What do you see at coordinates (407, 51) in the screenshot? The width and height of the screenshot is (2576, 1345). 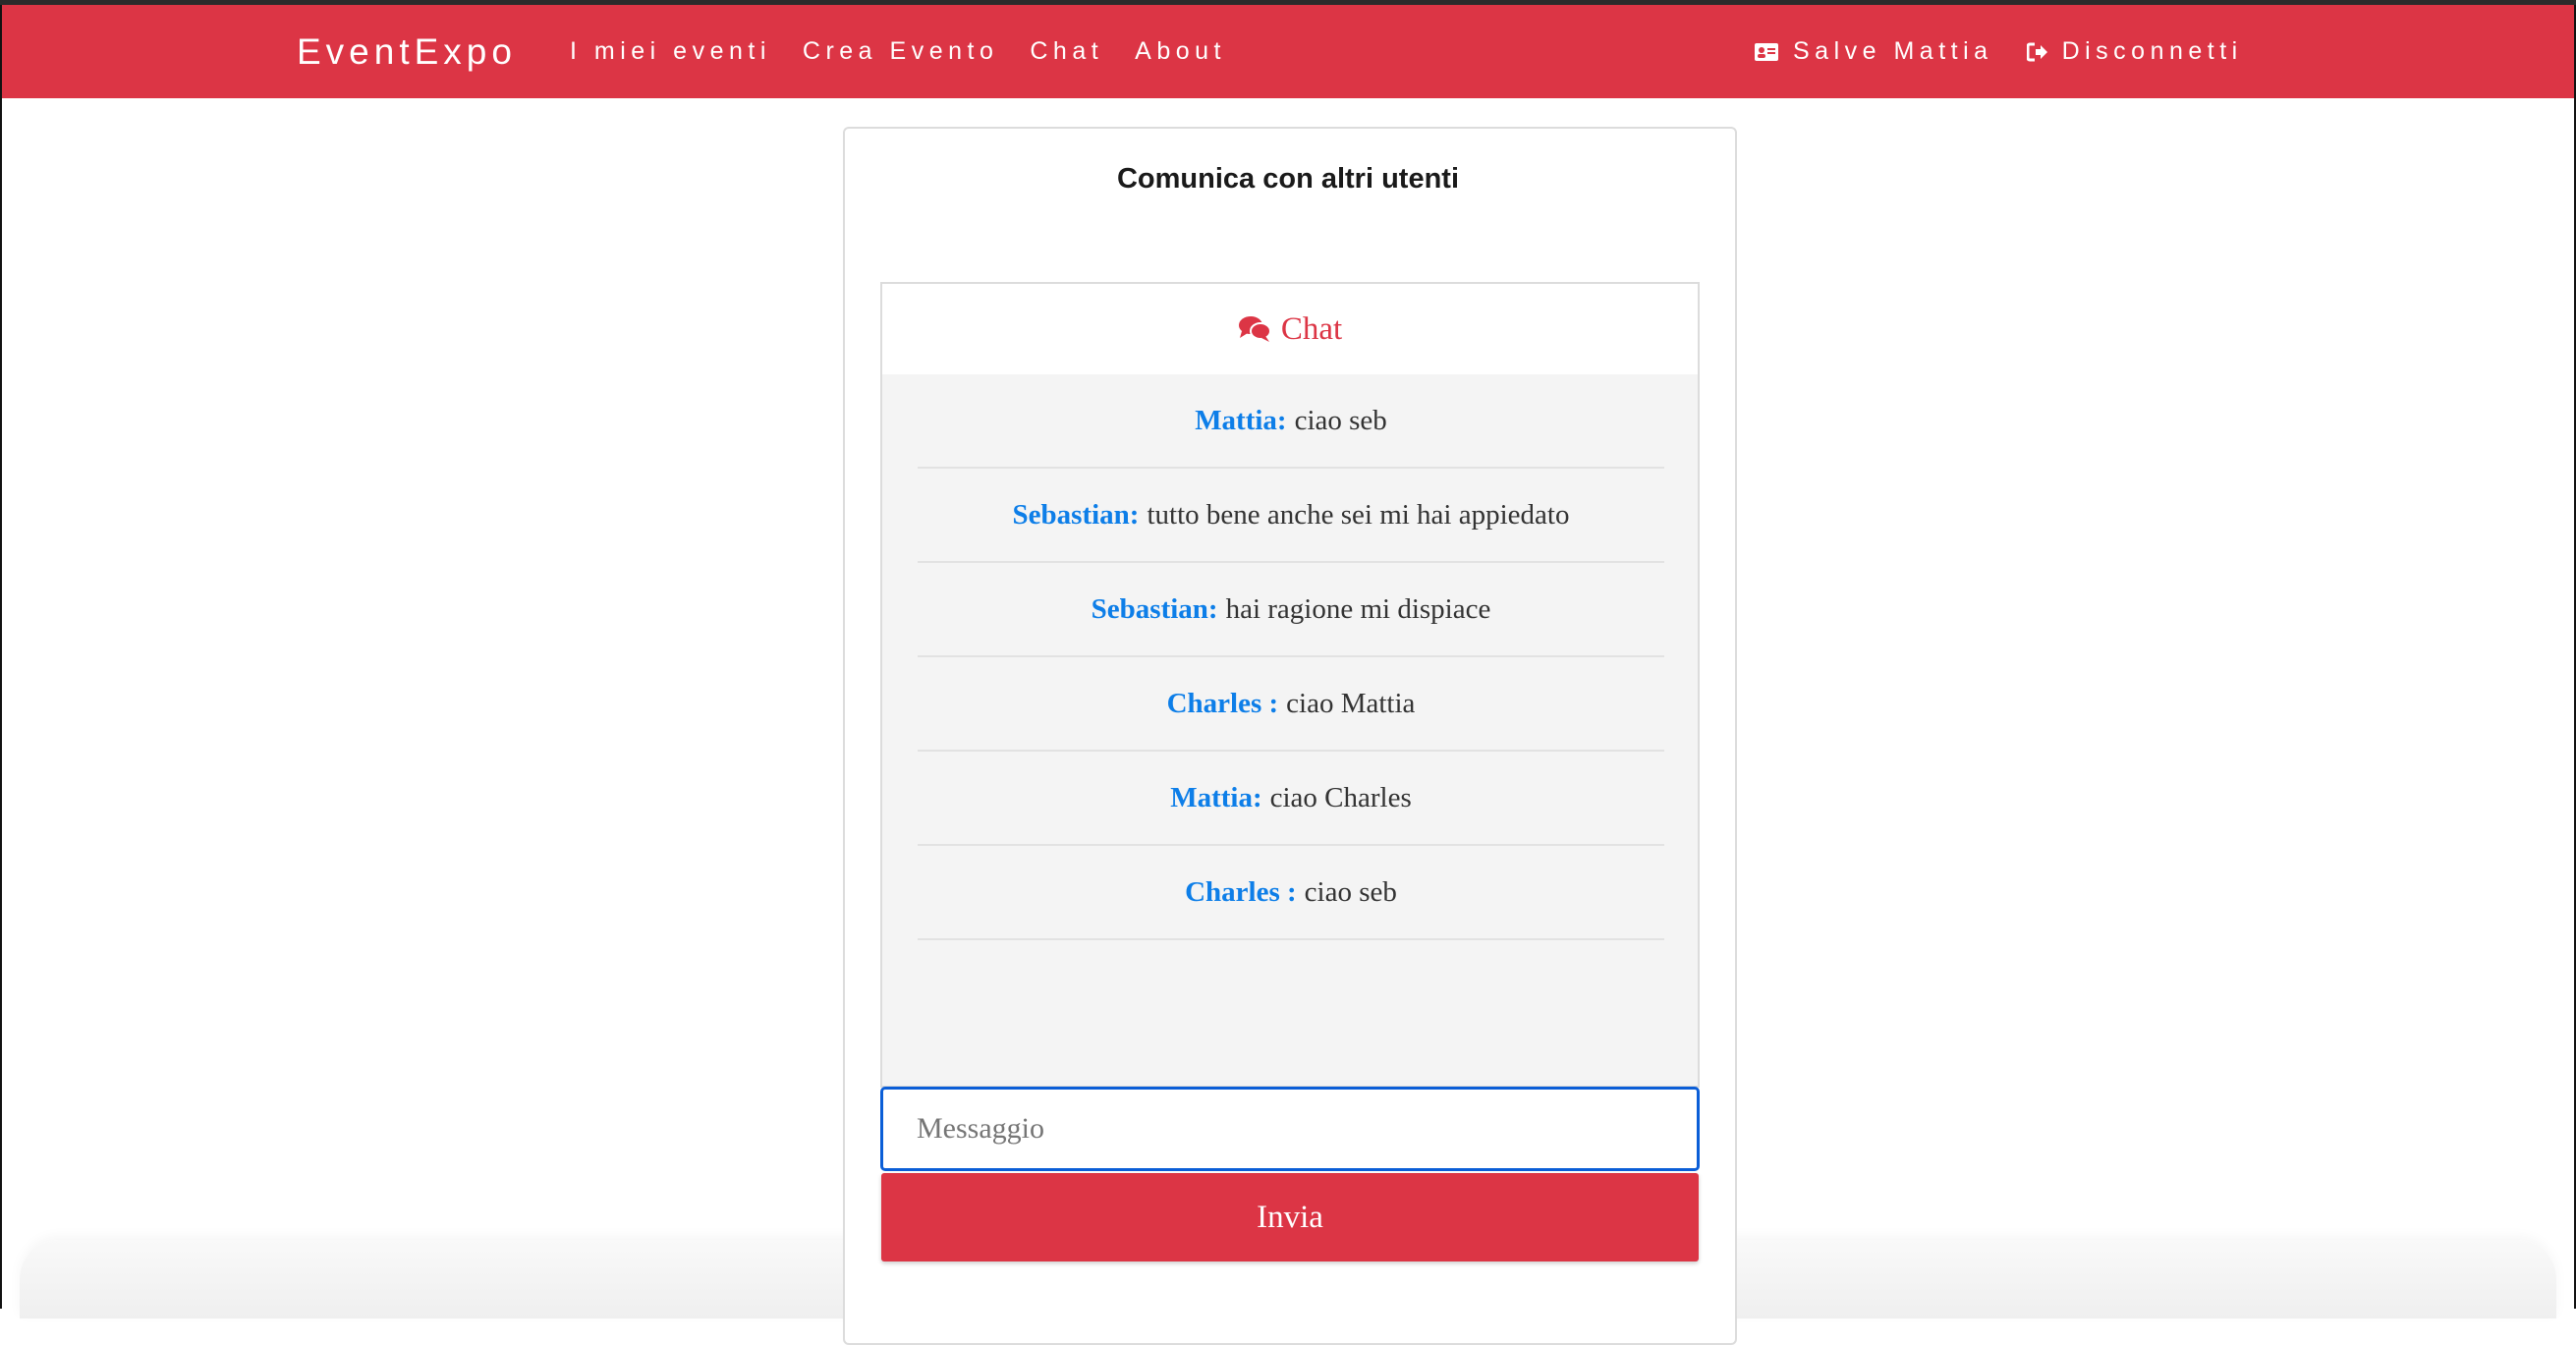 I see `brand-logo: EventExpo` at bounding box center [407, 51].